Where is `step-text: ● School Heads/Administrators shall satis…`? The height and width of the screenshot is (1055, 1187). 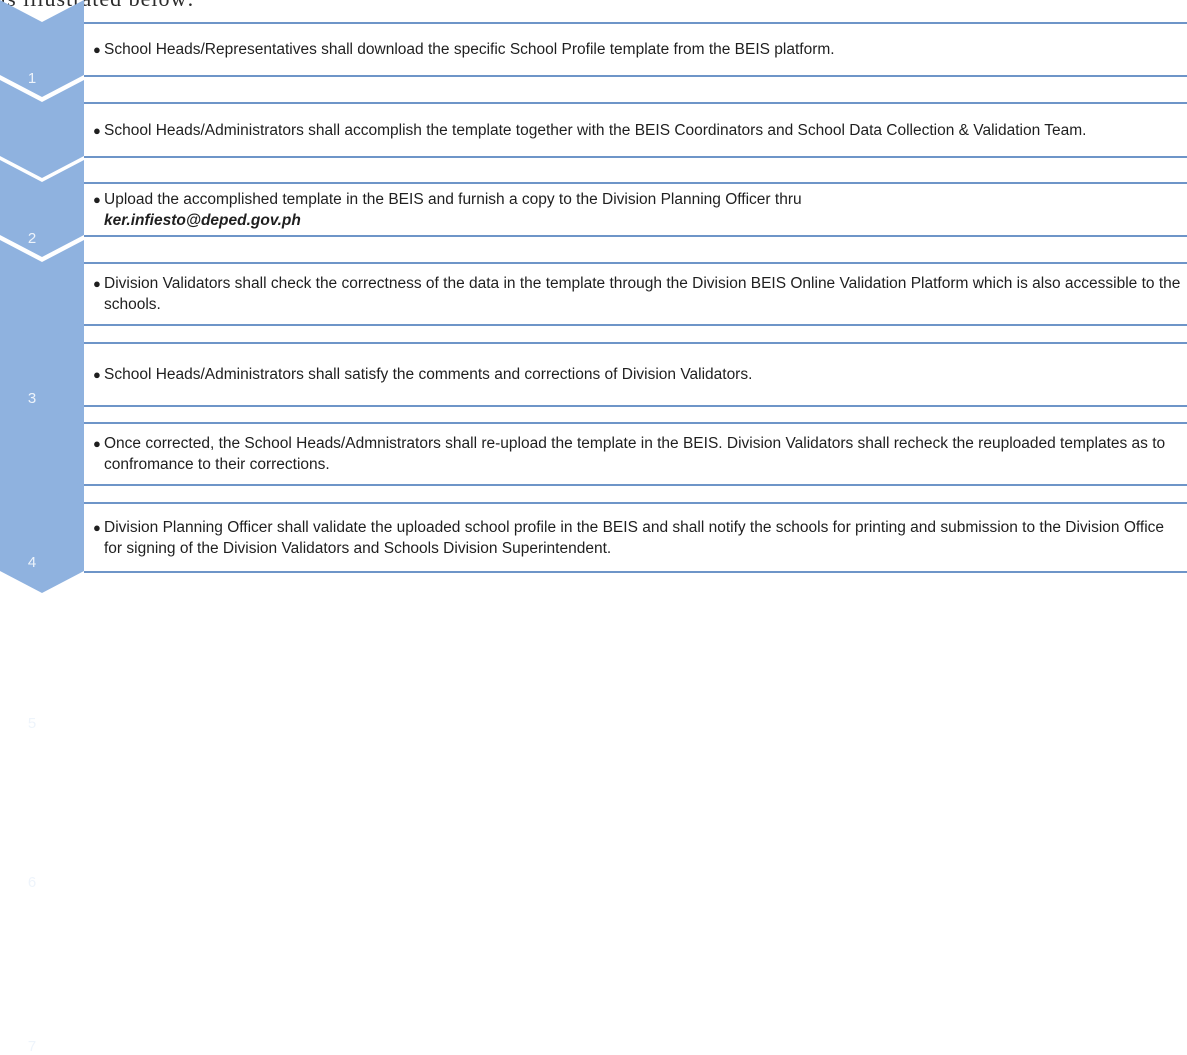
step-text: ● School Heads/Administrators shall satis… is located at coordinates (418, 374).